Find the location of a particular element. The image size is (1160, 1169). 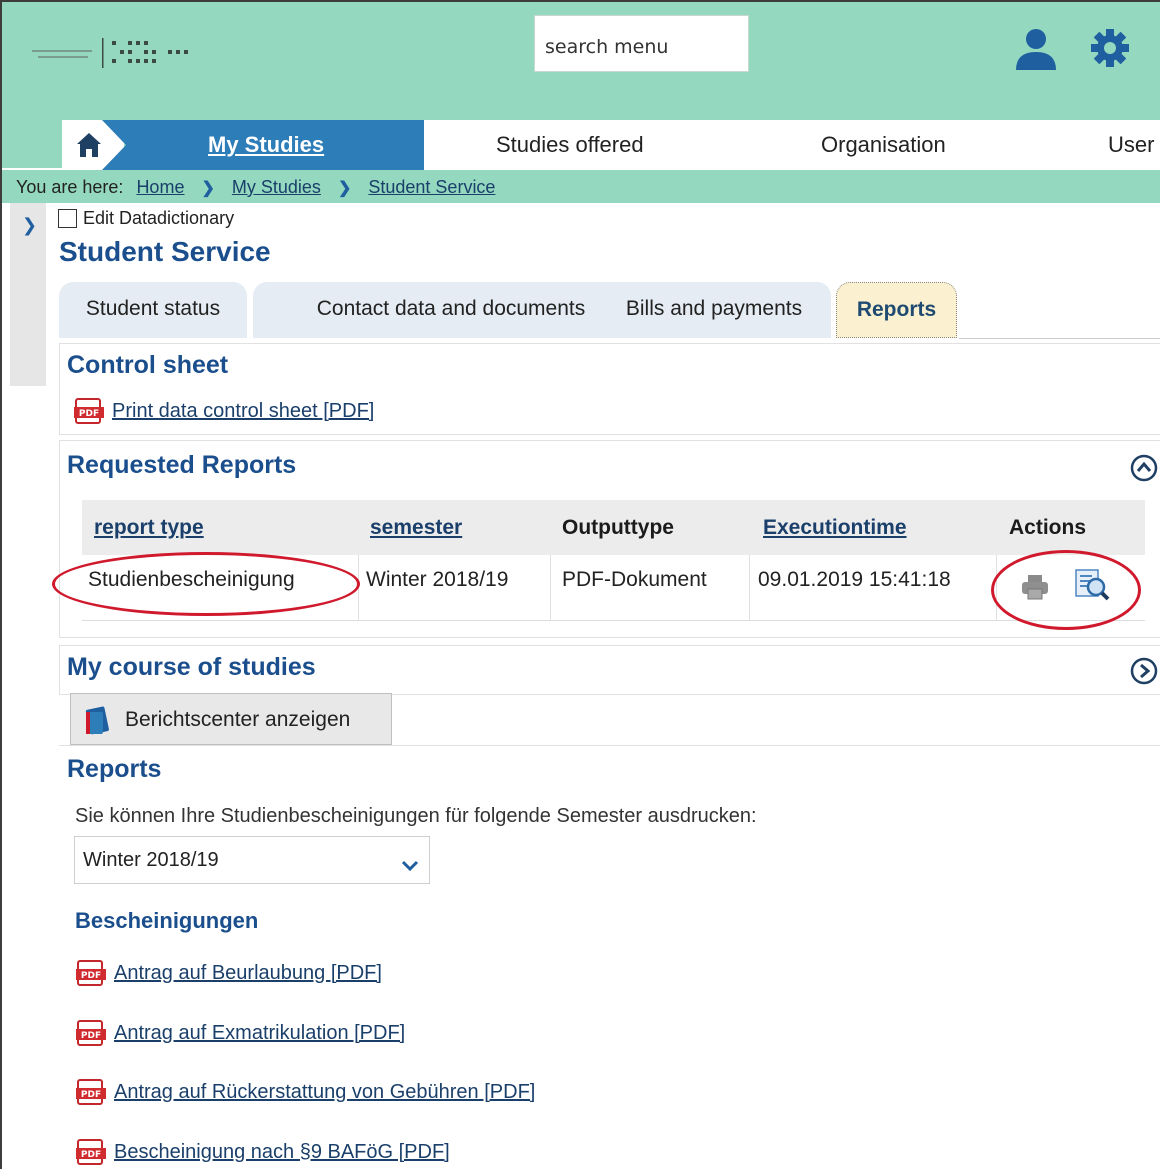

nav-my-studies: My Studies is located at coordinates (263, 145).